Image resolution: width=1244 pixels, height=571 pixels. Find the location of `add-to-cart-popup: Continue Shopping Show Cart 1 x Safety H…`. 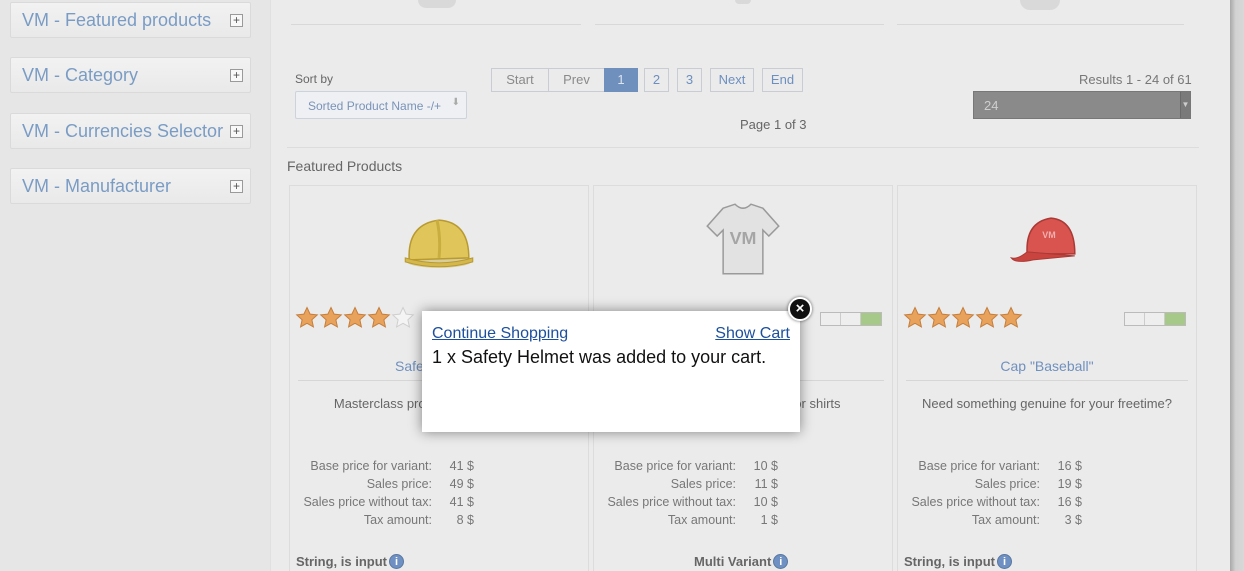

add-to-cart-popup: Continue Shopping Show Cart 1 x Safety H… is located at coordinates (611, 371).